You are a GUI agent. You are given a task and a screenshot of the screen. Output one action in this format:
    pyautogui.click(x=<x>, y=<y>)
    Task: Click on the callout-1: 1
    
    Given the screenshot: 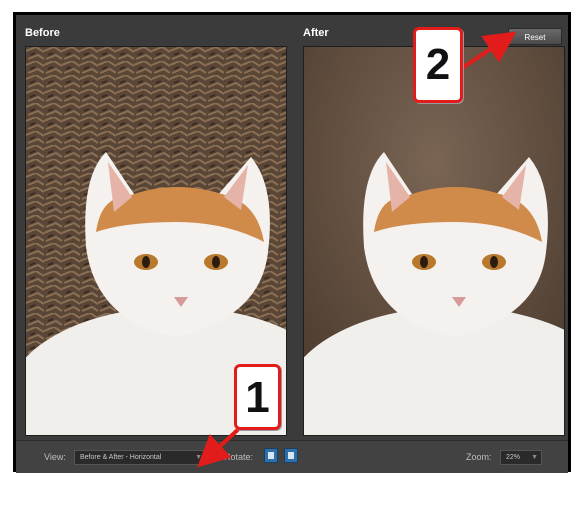 What is the action you would take?
    pyautogui.click(x=257, y=397)
    